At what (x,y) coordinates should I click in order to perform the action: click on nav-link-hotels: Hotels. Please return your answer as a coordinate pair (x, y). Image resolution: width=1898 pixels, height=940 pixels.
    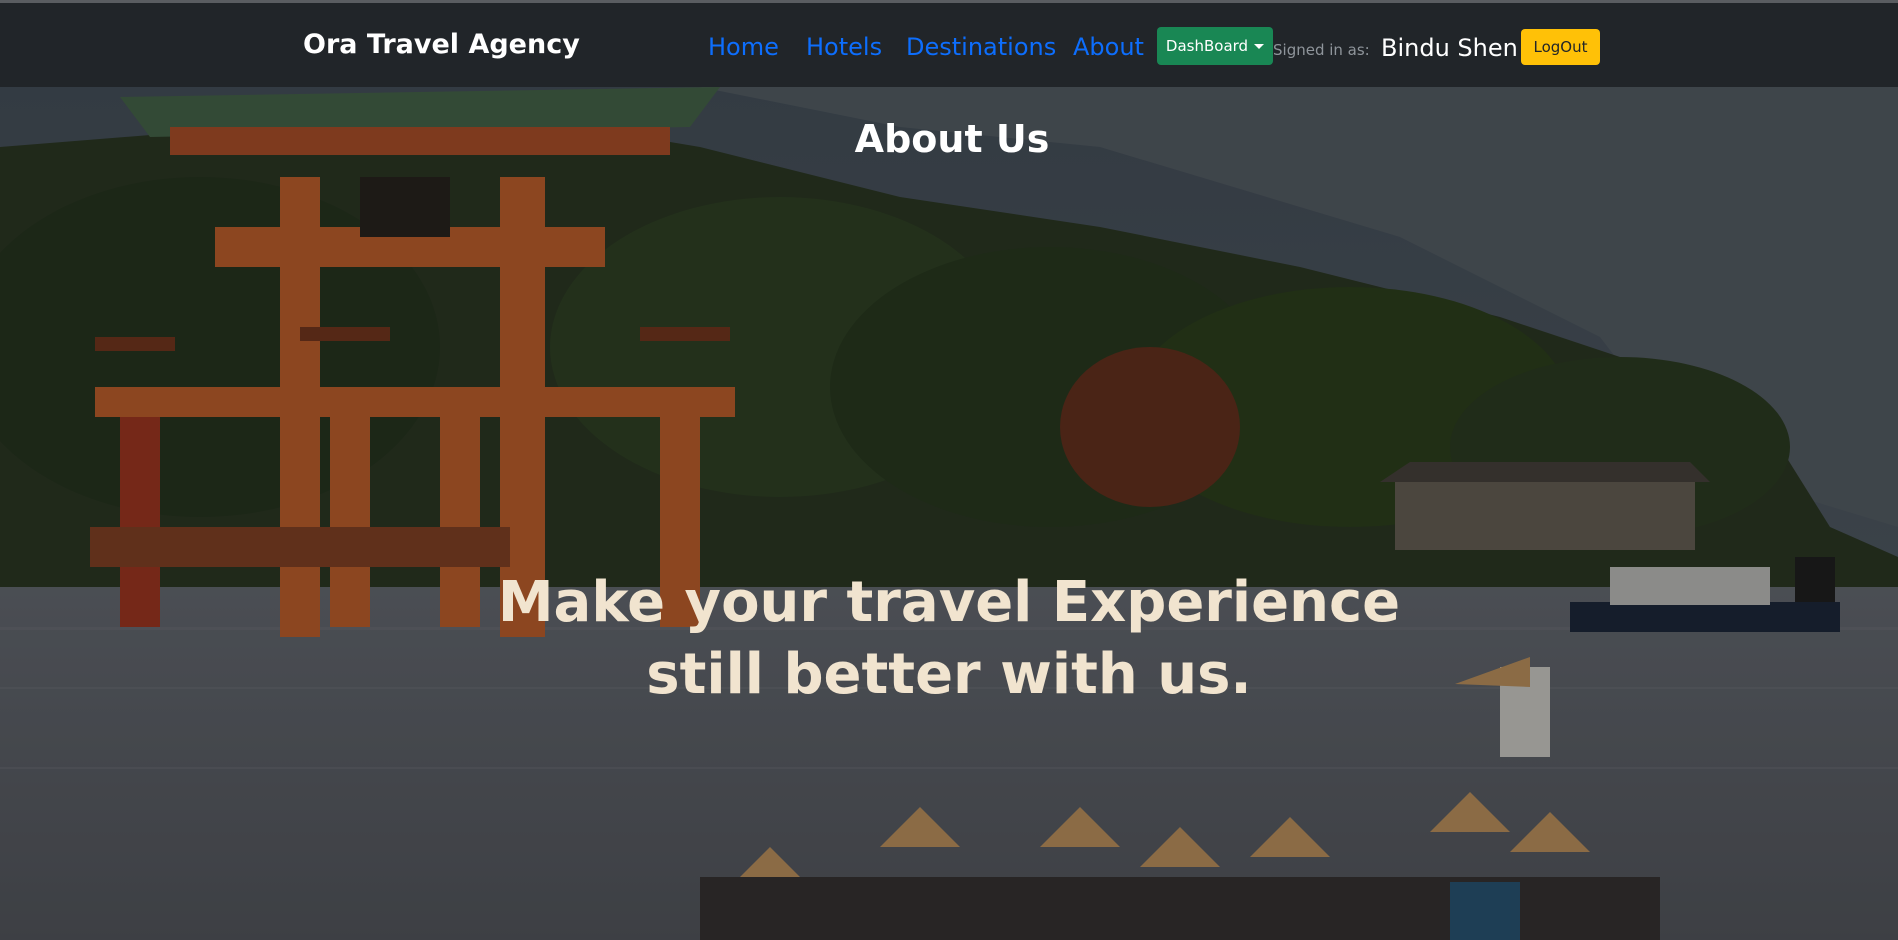
    Looking at the image, I should click on (844, 47).